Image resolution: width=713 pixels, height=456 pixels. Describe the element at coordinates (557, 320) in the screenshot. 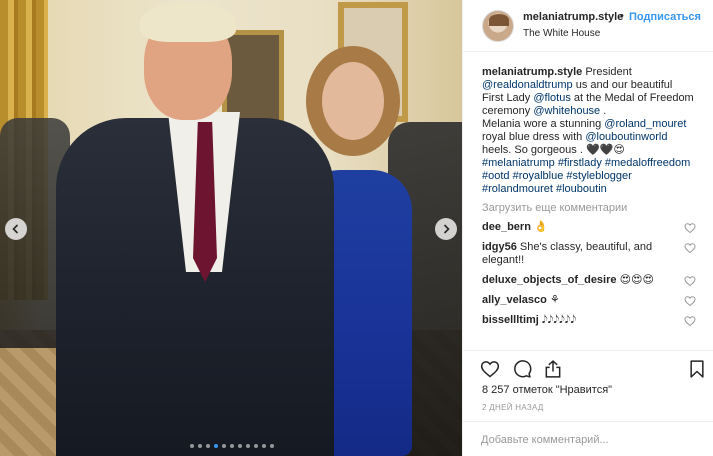

I see `comment-text: 𝅘𝅥𝅮𝅘𝅥𝅮𝅘𝅥𝅮𝅘𝅥𝅮𝅘𝅥𝅮𝅘𝅥𝅮` at that location.